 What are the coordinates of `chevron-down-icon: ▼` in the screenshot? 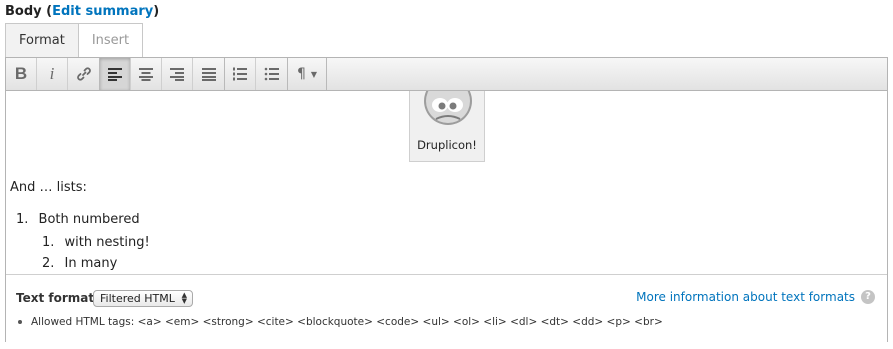 It's located at (314, 74).